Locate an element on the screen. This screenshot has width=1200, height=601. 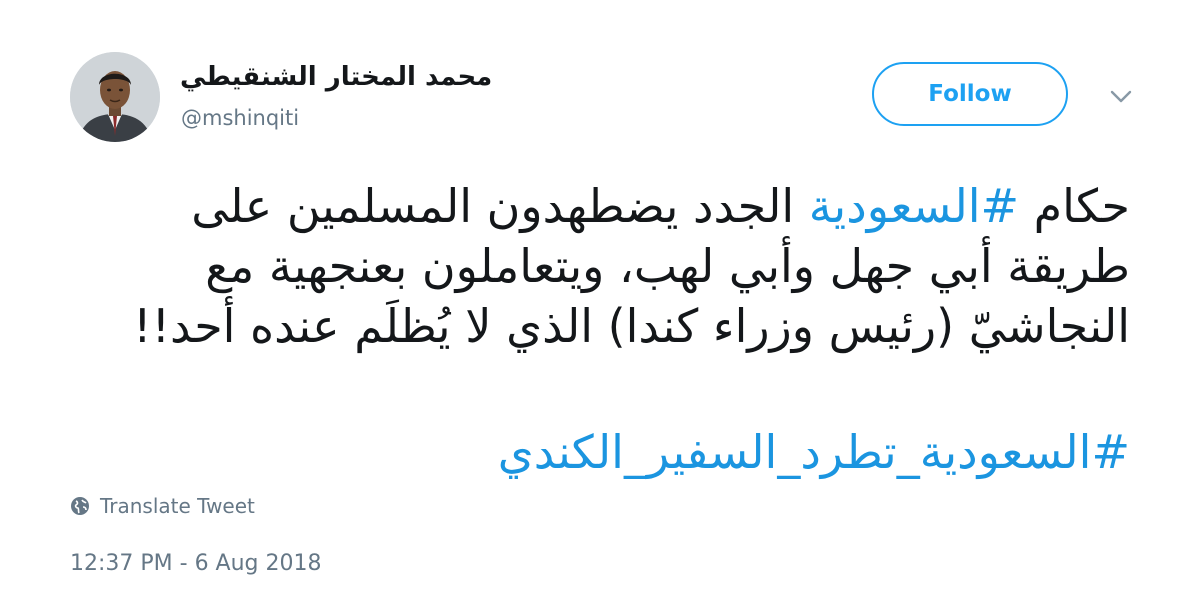
avatar is located at coordinates (115, 97).